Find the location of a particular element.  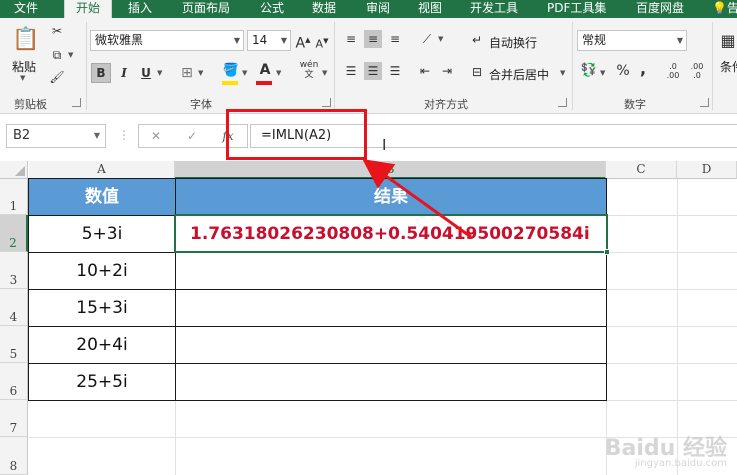

annotation-arrow-line is located at coordinates (417, 199).